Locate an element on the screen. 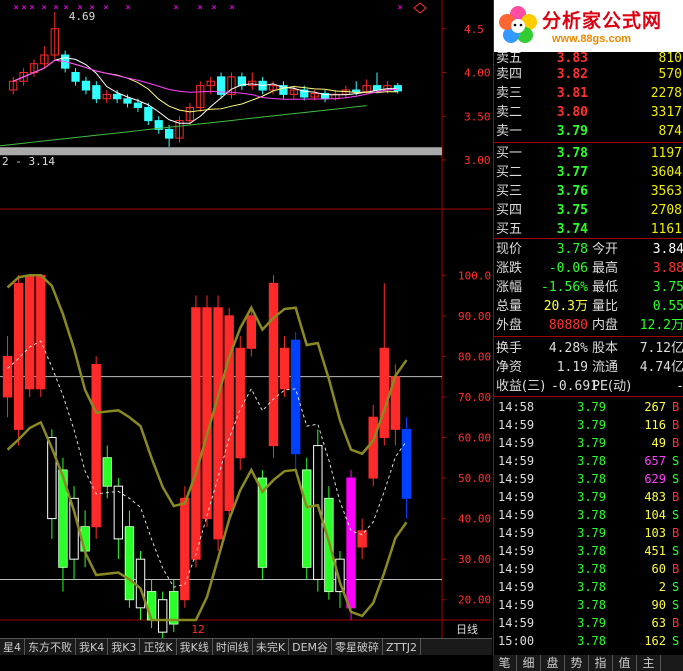  order-label: 买二 is located at coordinates (509, 172).